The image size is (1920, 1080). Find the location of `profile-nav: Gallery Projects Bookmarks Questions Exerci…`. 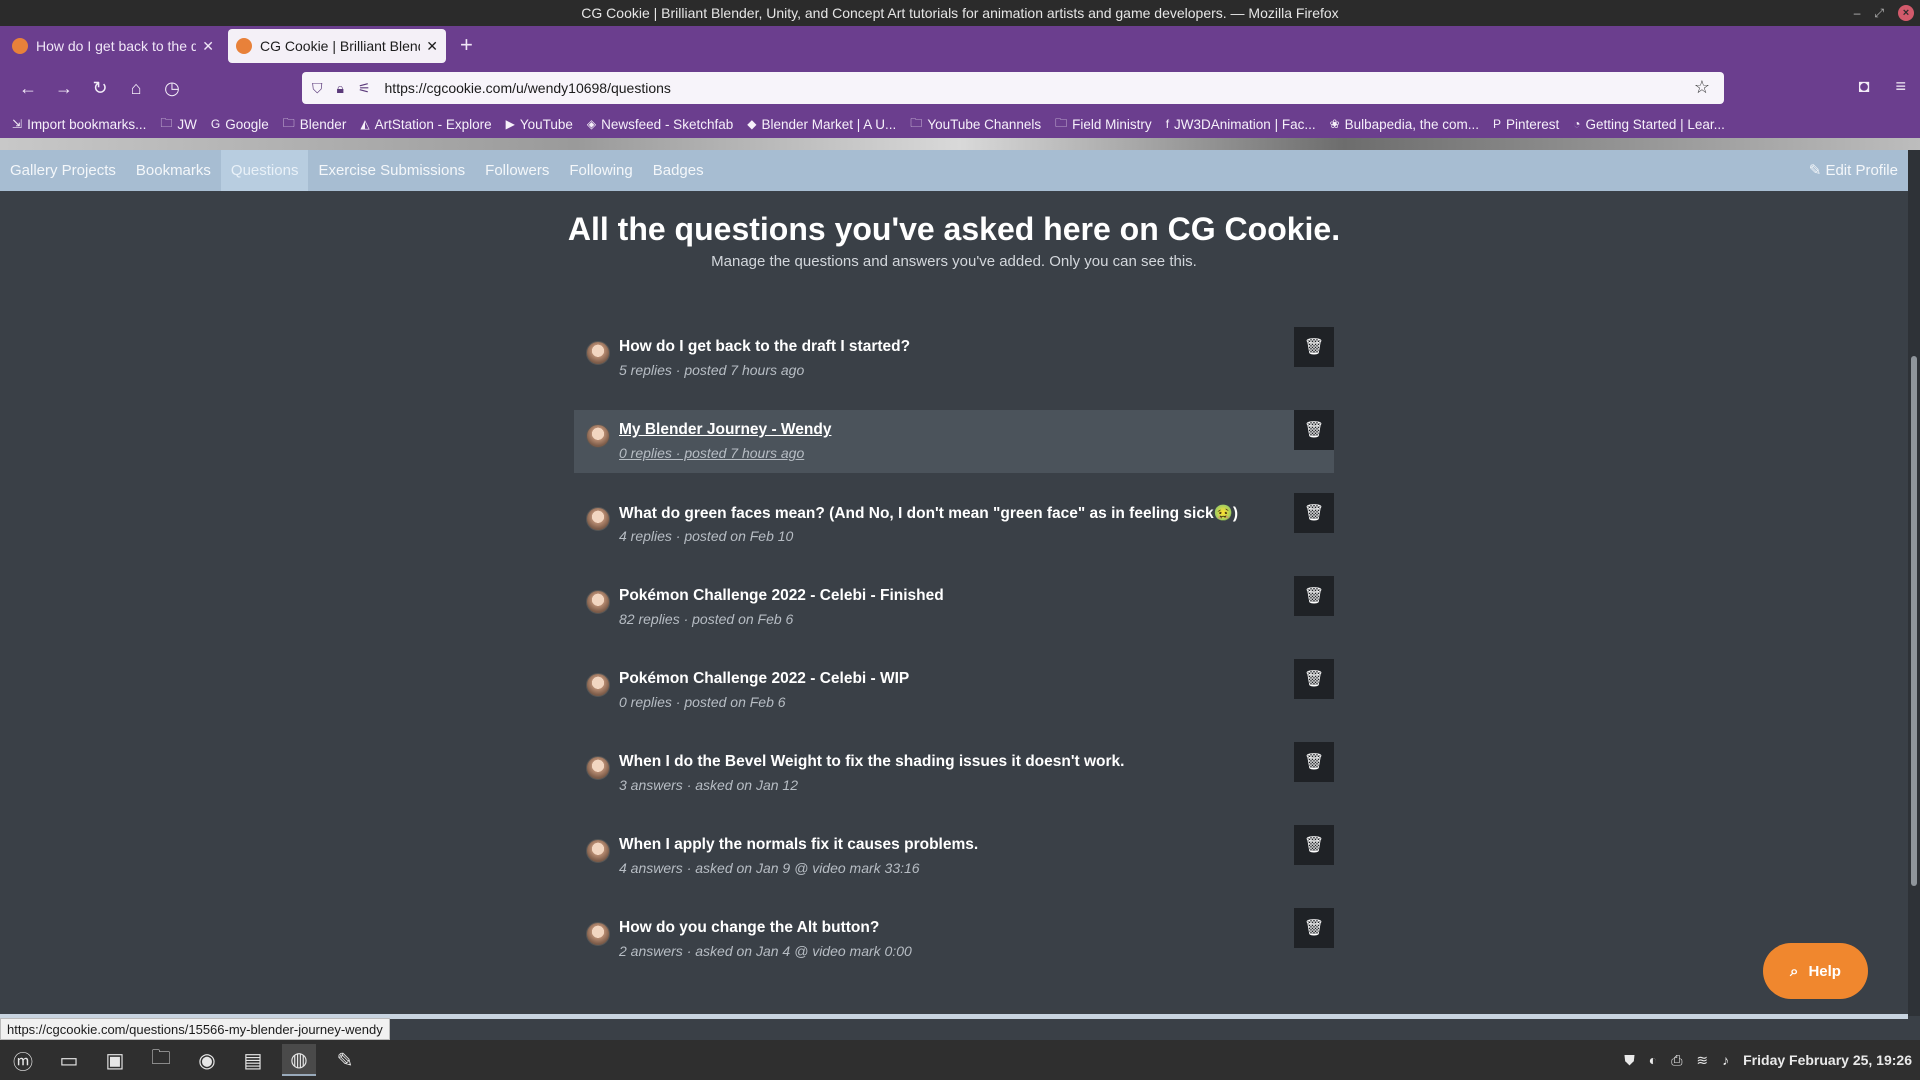

profile-nav: Gallery Projects Bookmarks Questions Exerci… is located at coordinates (954, 170).